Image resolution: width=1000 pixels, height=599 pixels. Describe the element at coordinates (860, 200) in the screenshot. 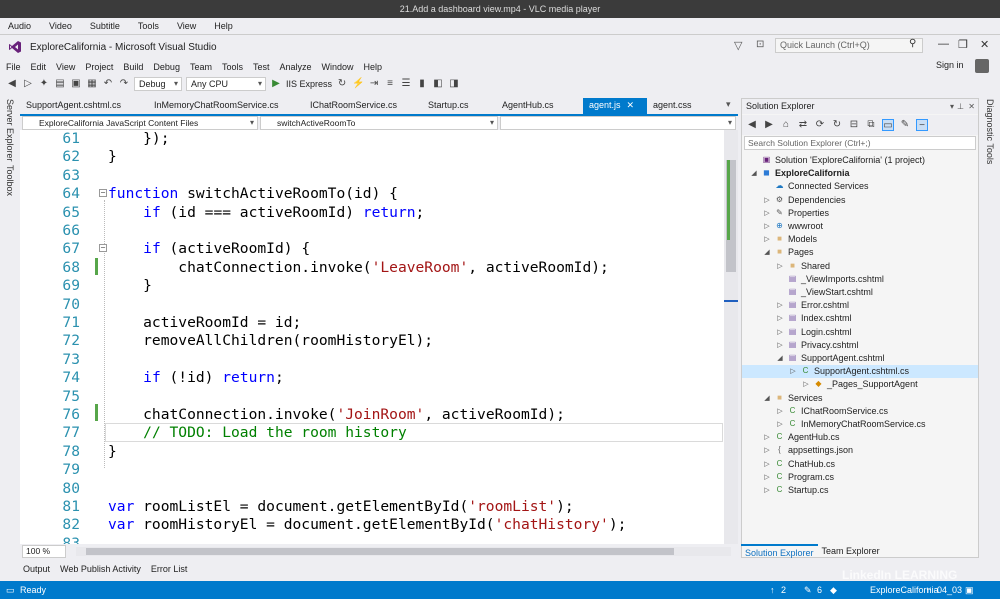

I see `tree-item: ▷ ⚙ Dependencies` at that location.